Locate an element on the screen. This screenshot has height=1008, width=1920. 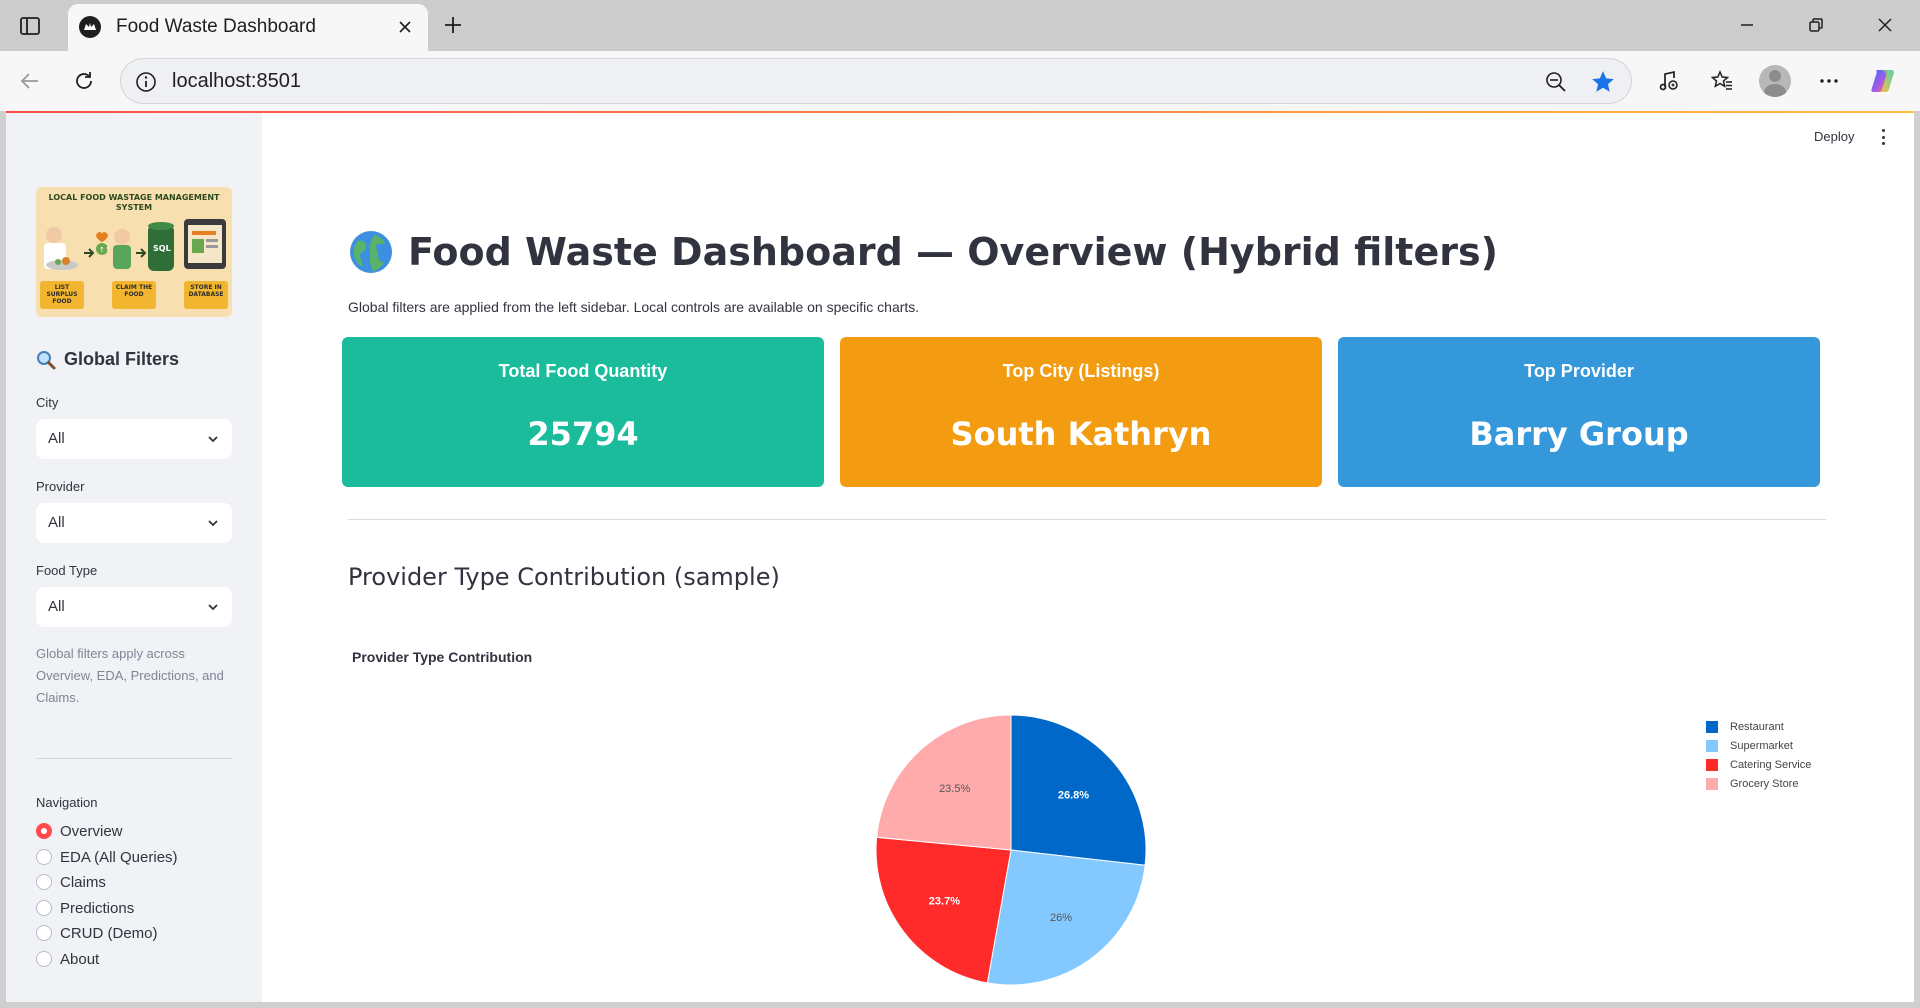
nav-item-overview: Overview is located at coordinates (79, 831).